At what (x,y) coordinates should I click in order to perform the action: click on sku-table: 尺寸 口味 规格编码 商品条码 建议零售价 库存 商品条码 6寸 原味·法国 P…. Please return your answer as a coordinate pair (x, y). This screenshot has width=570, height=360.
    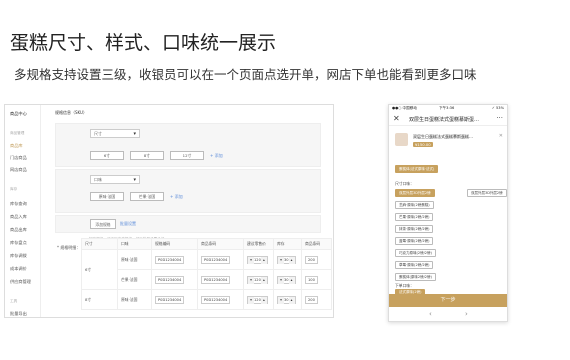
    Looking at the image, I should click on (206, 274).